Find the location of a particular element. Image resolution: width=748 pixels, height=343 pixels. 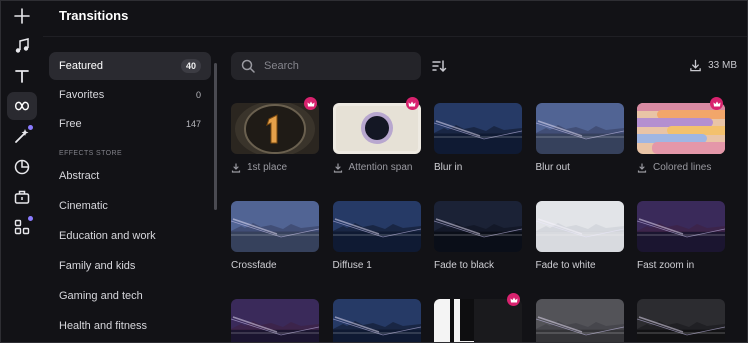

category-featured: Featured 40 is located at coordinates (130, 66).